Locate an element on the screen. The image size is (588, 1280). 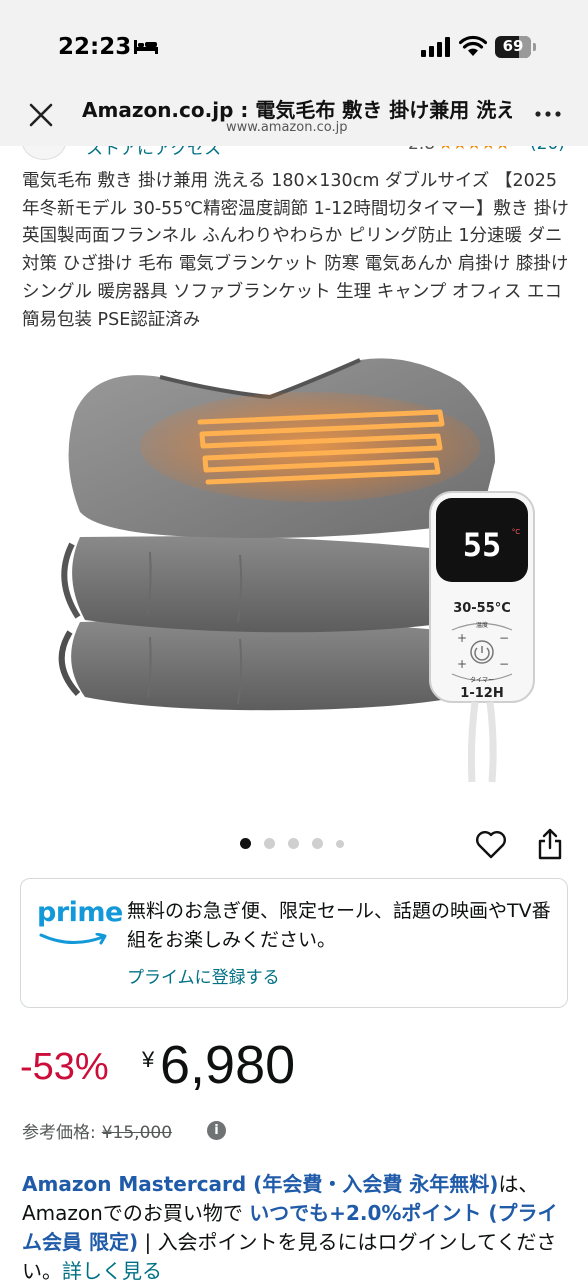
prime-description: 無料のお急ぎ便、限定セール、話題の映画やTV番組をお楽しみください。 is located at coordinates (339, 925).